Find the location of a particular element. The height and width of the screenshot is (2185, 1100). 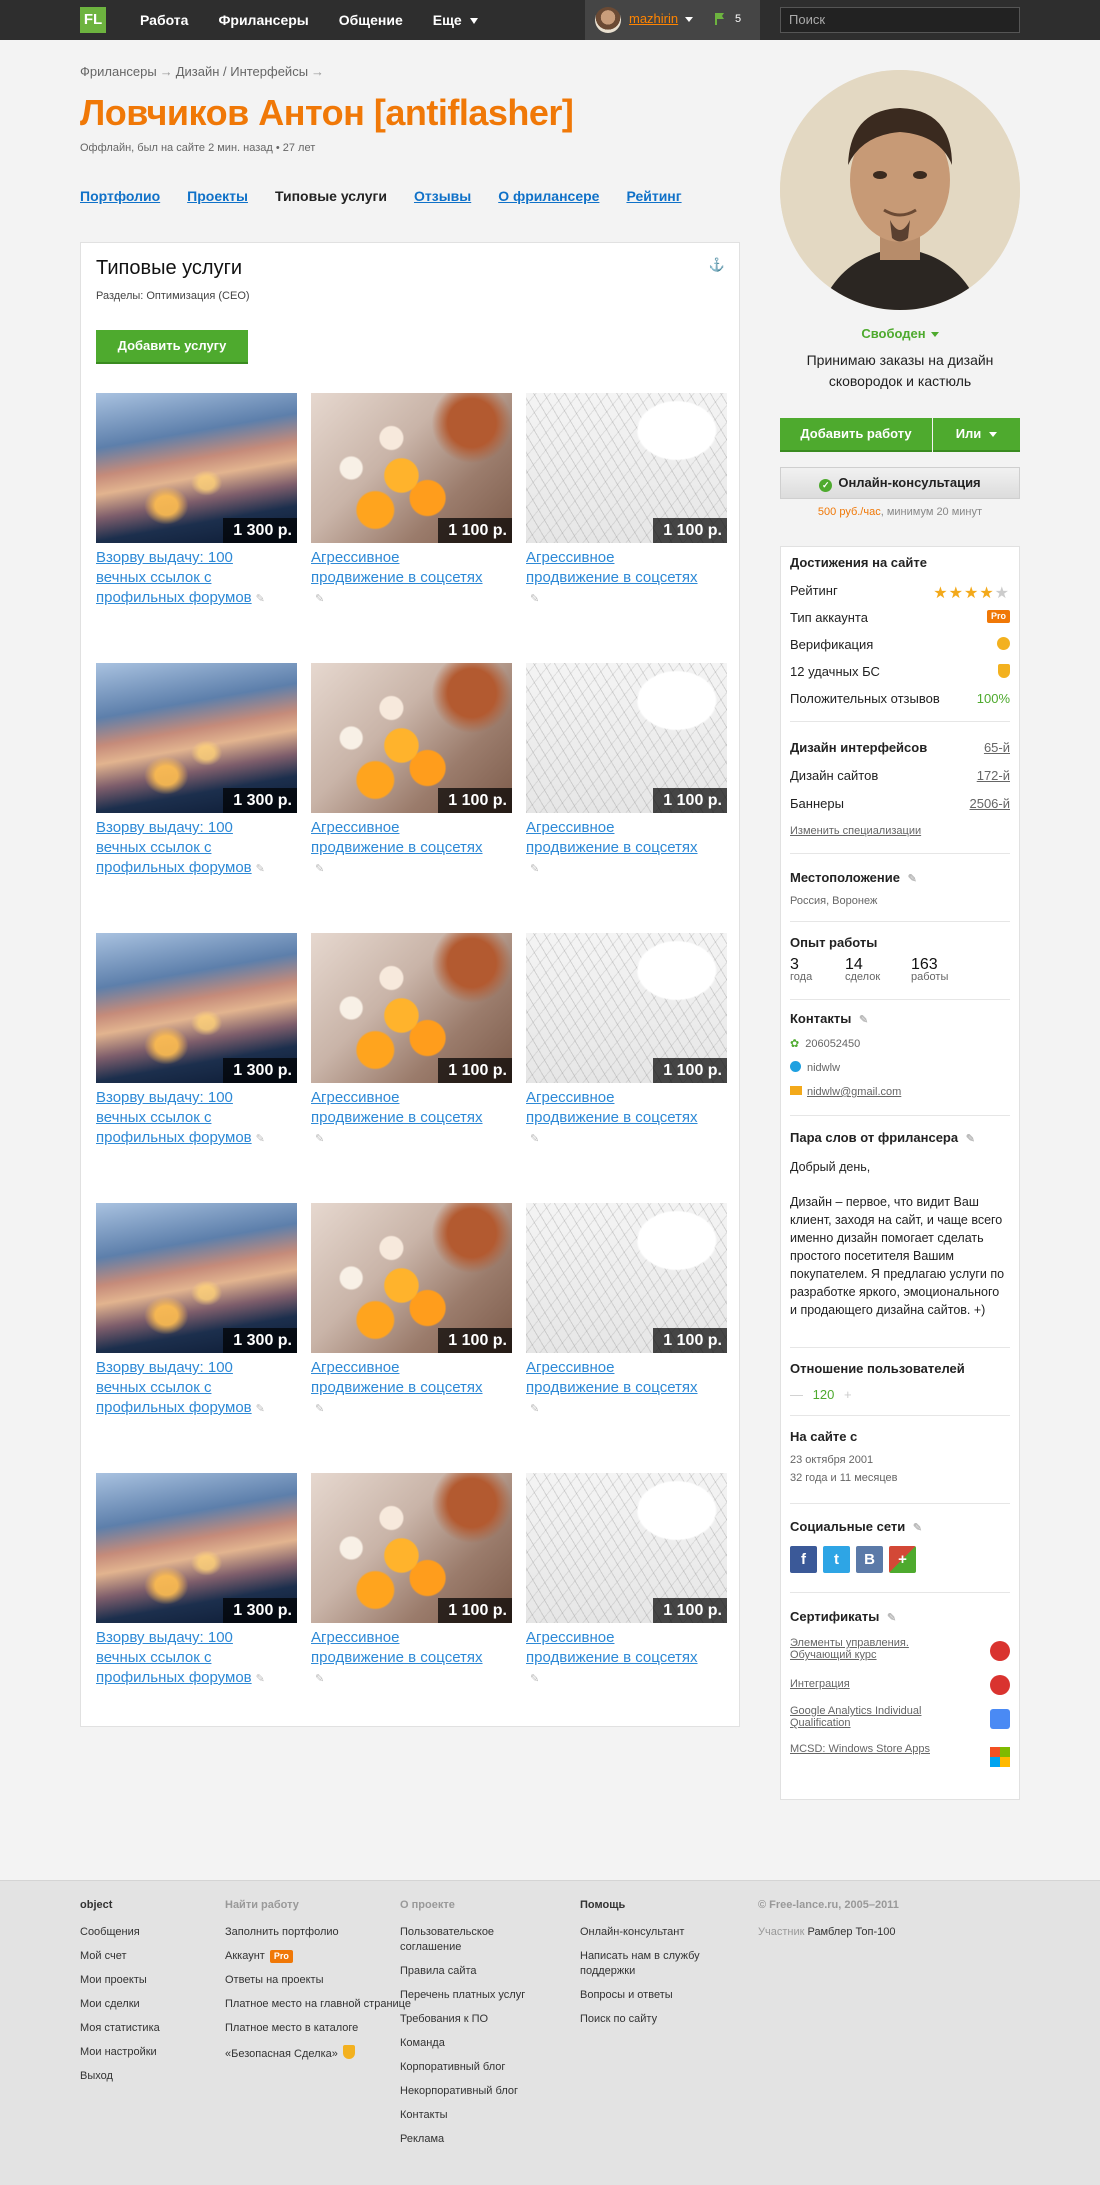

footer-link: Сообщения is located at coordinates (120, 1932).